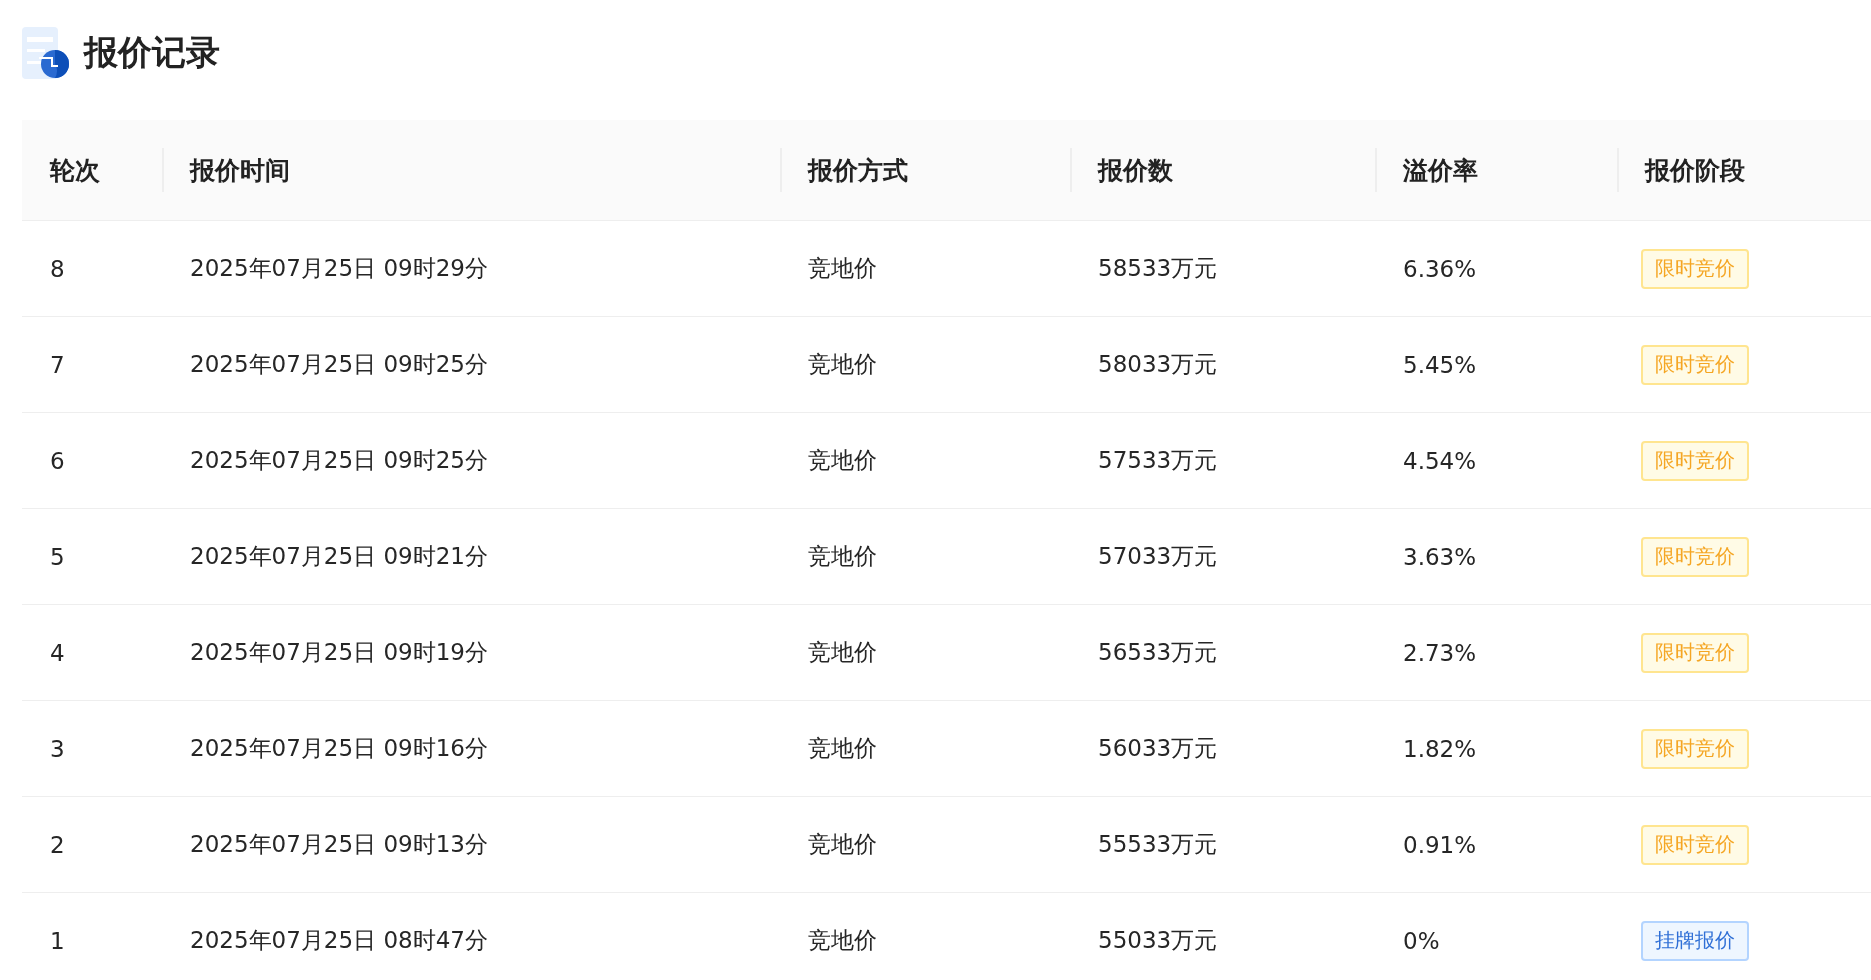 The image size is (1871, 980). What do you see at coordinates (92, 170) in the screenshot?
I see `column-header: 轮次` at bounding box center [92, 170].